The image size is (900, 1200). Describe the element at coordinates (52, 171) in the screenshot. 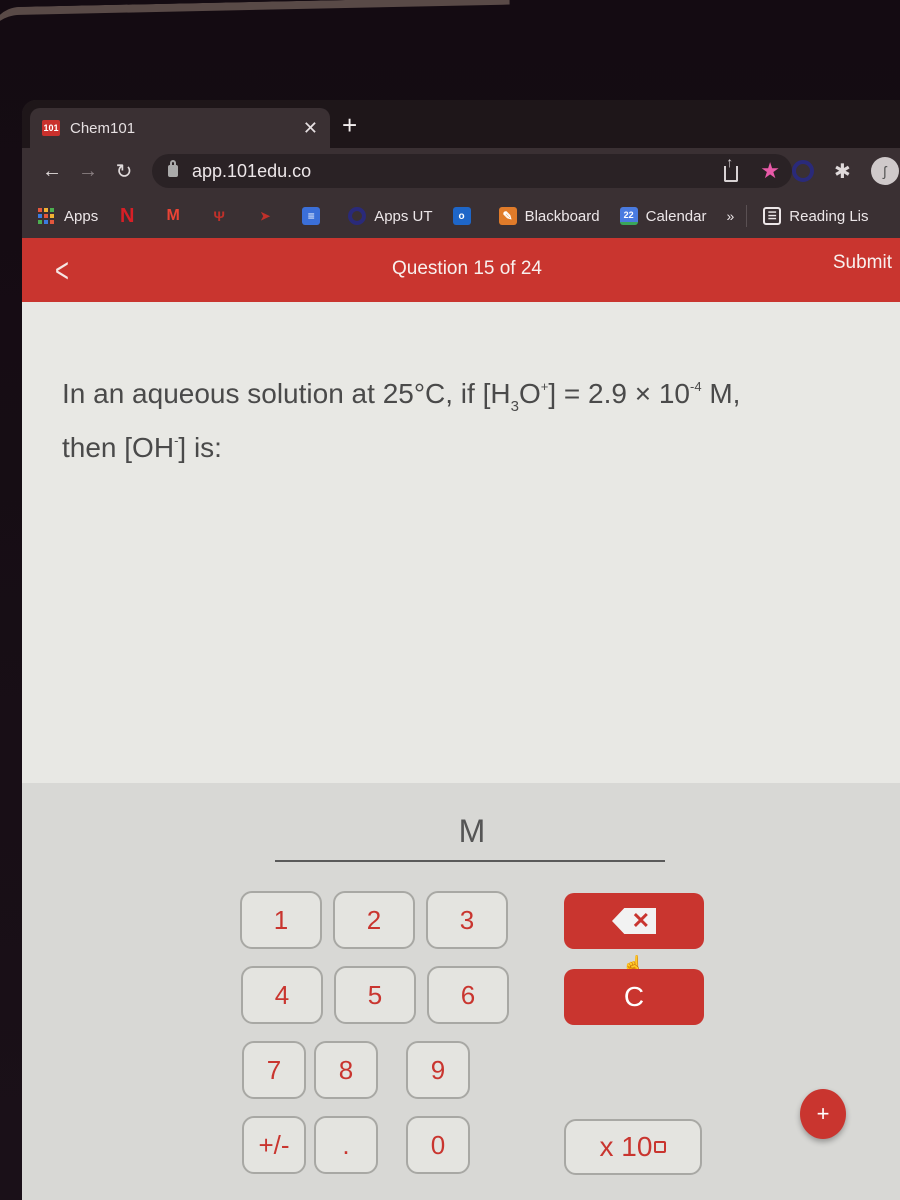

I see `back-arrow-icon: ←` at that location.